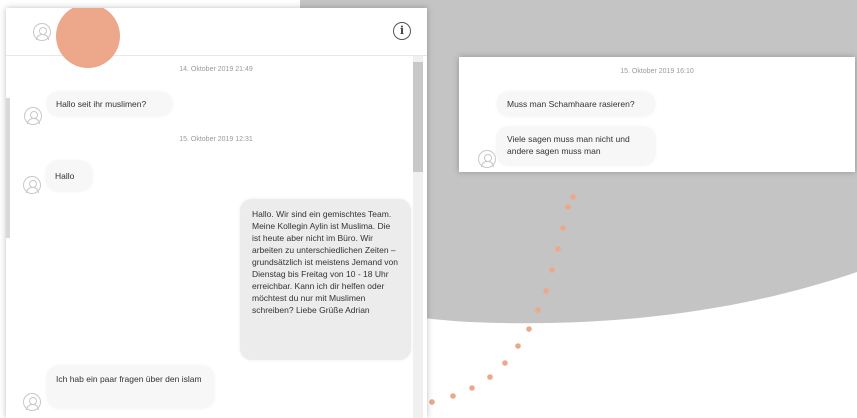 This screenshot has height=418, width=857. I want to click on scrollbar-thumb, so click(418, 117).